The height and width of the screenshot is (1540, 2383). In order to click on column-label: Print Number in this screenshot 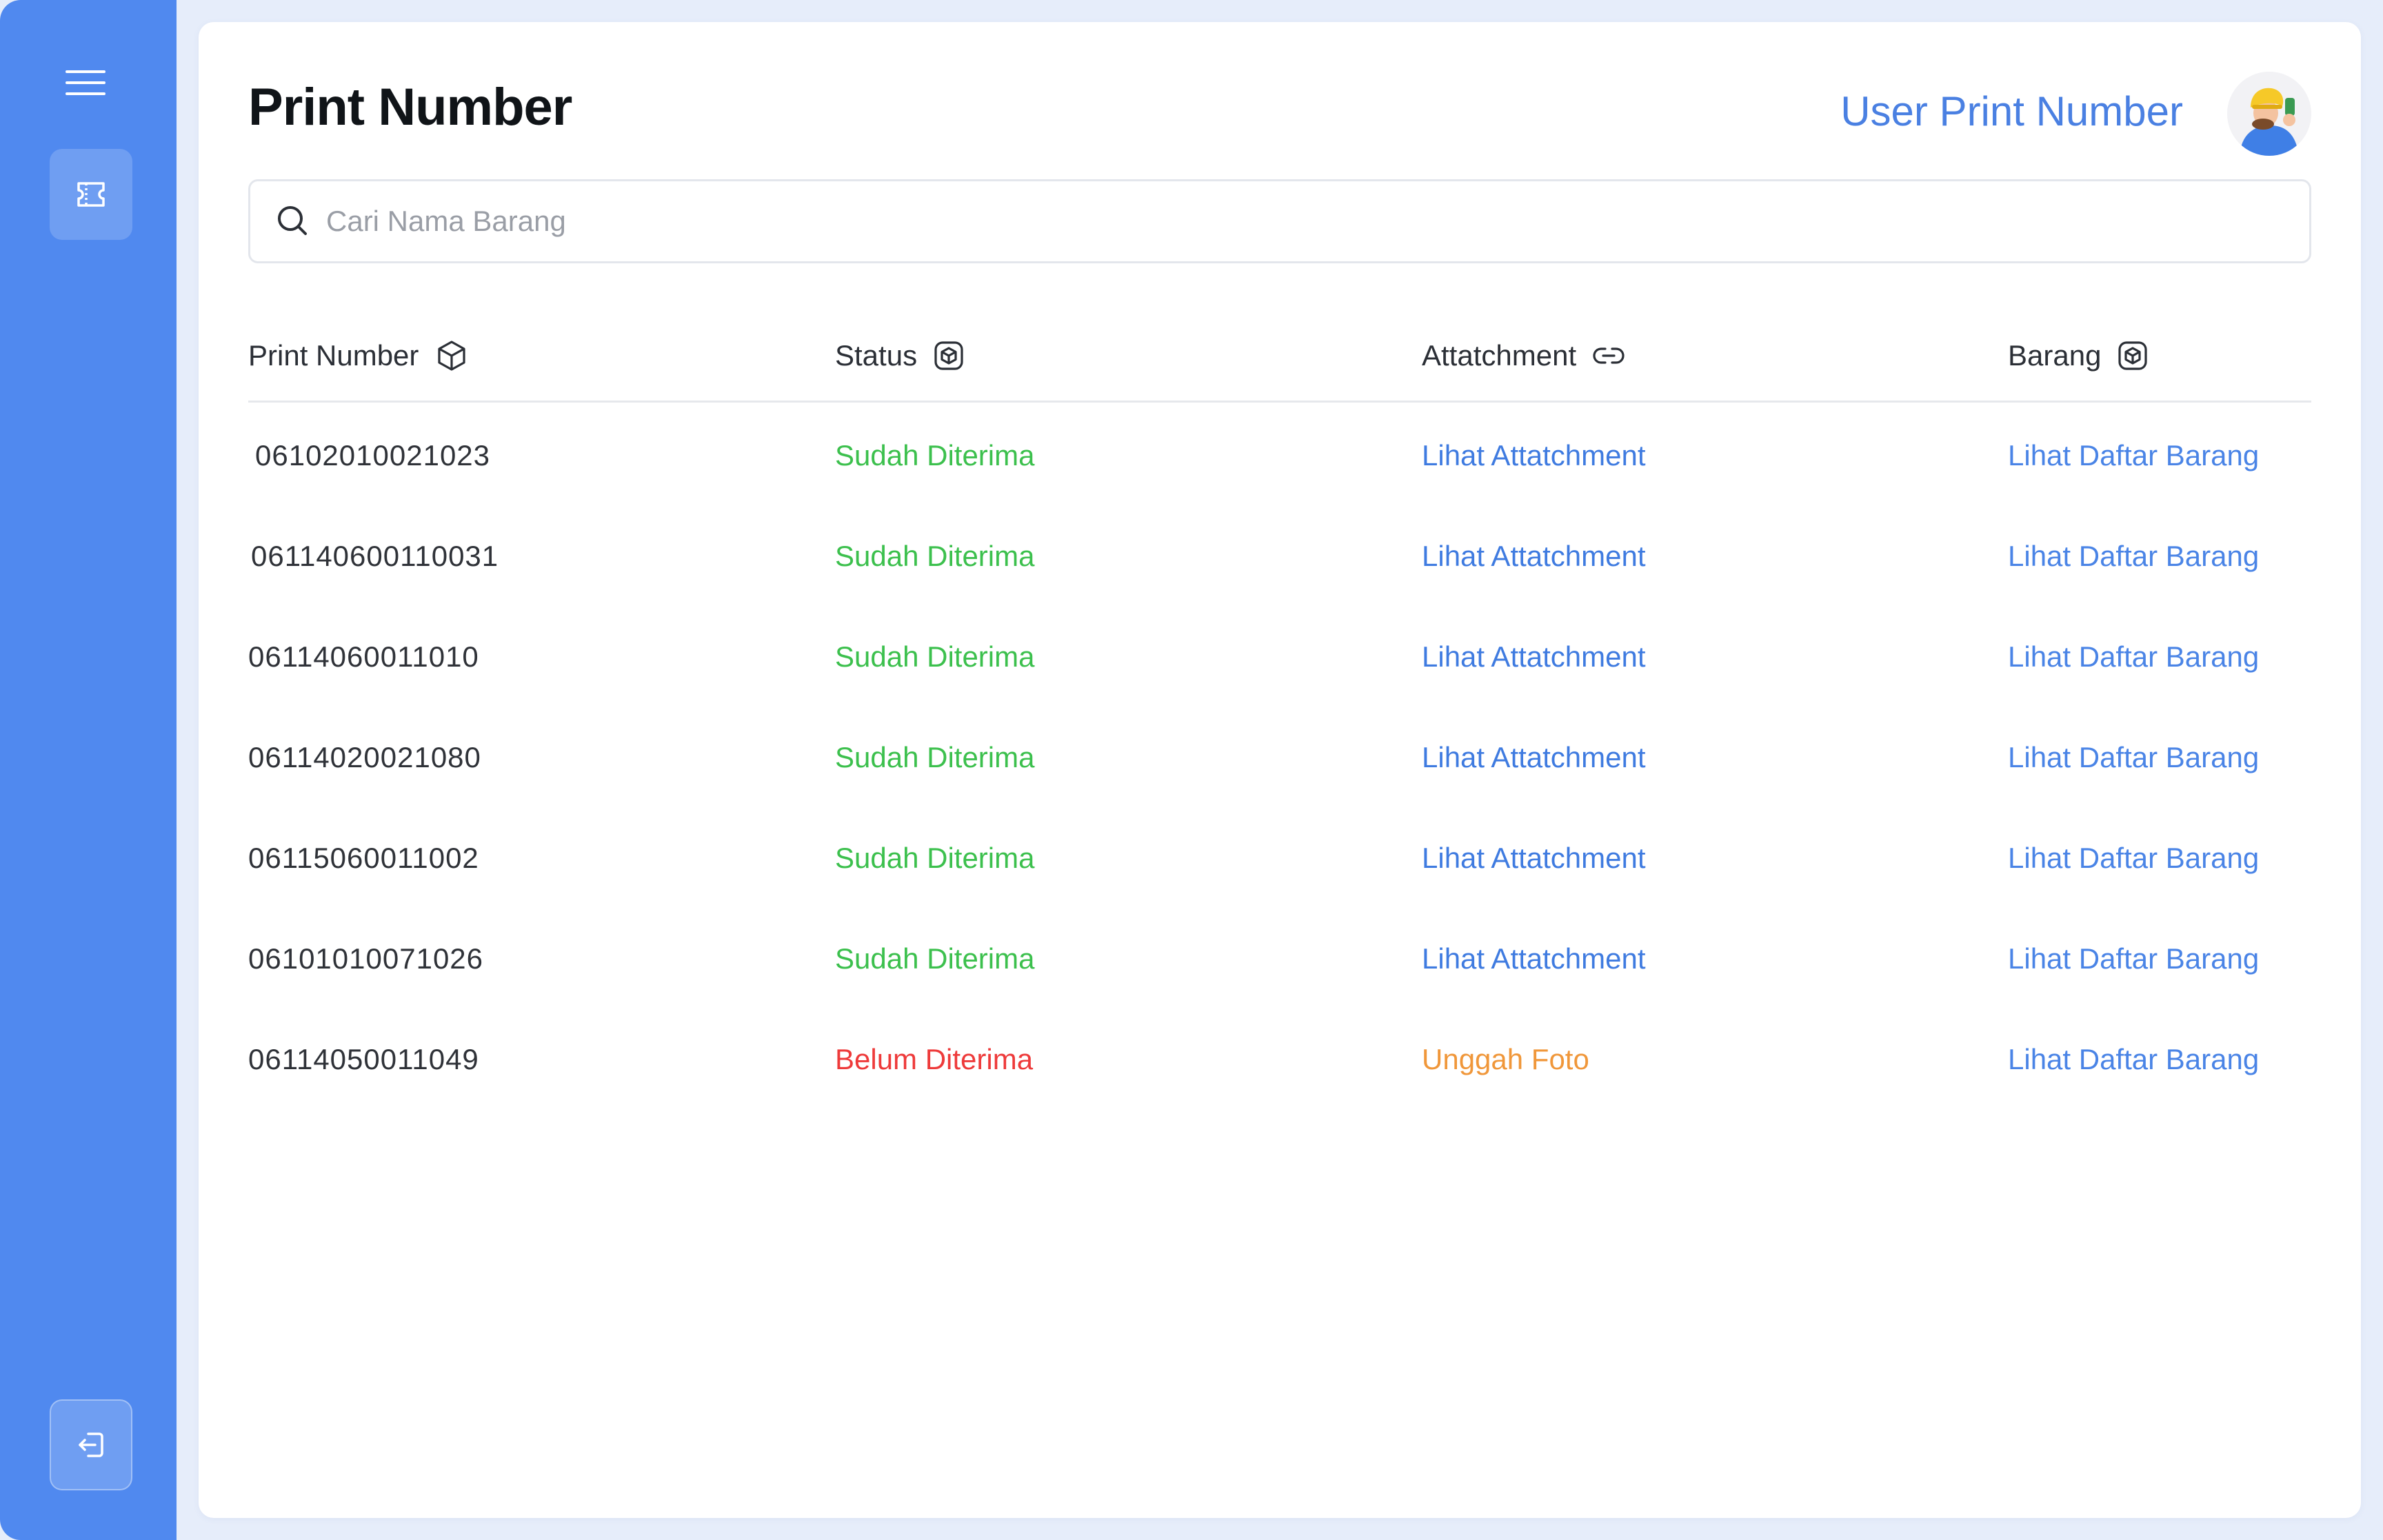, I will do `click(333, 355)`.